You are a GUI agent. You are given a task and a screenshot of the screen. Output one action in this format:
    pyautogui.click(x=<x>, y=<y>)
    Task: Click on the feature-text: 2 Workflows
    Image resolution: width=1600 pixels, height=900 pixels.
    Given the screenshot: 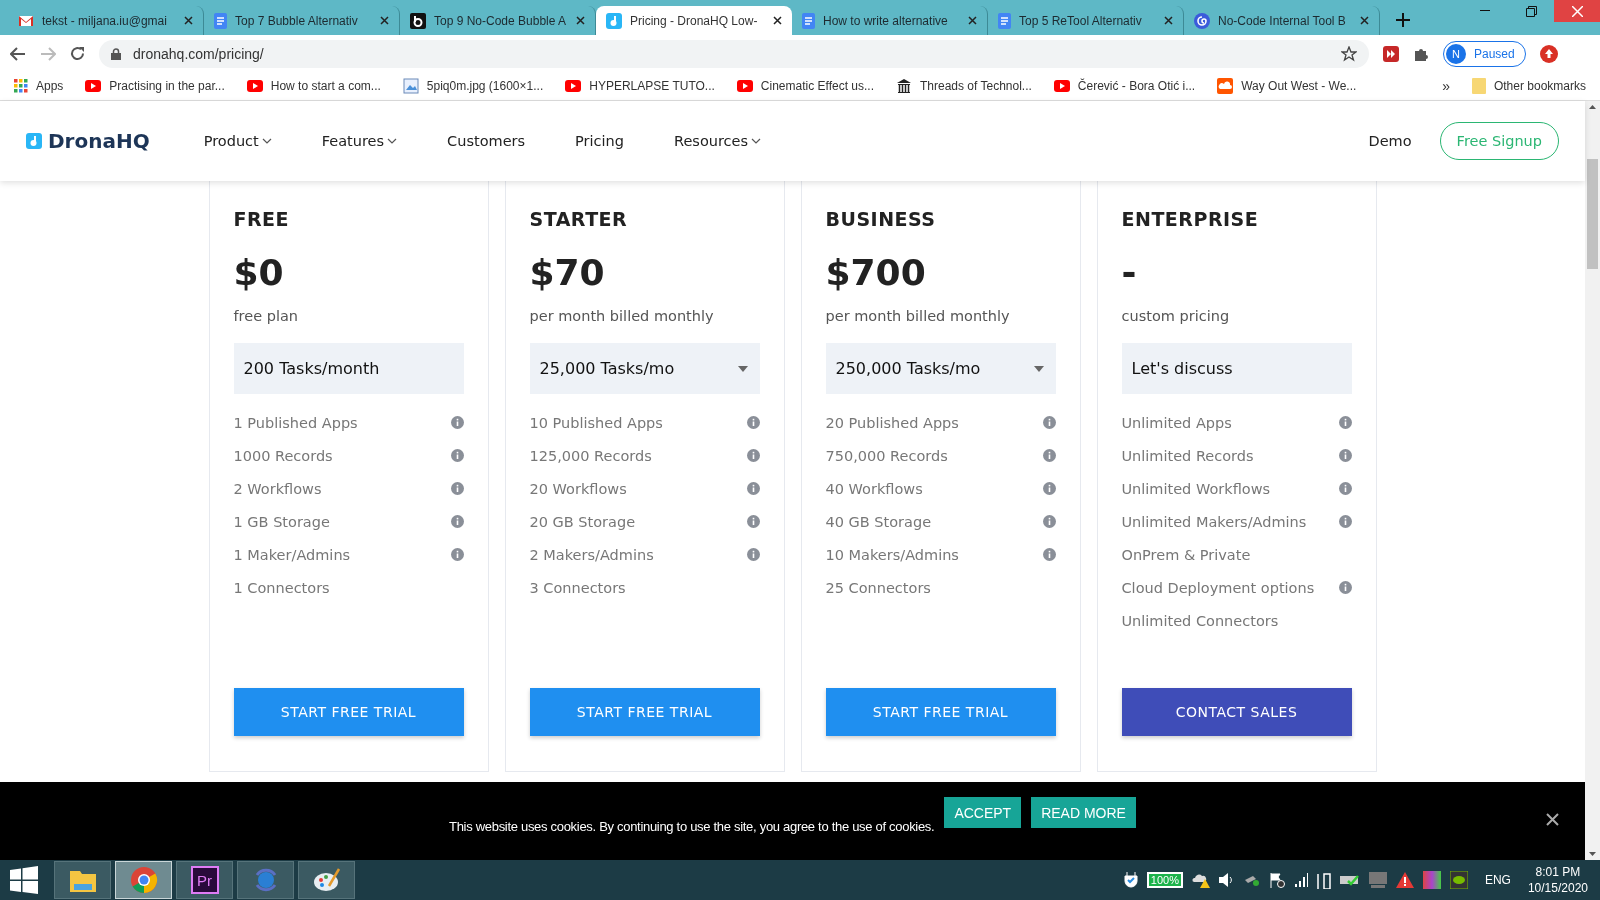 What is the action you would take?
    pyautogui.click(x=277, y=488)
    